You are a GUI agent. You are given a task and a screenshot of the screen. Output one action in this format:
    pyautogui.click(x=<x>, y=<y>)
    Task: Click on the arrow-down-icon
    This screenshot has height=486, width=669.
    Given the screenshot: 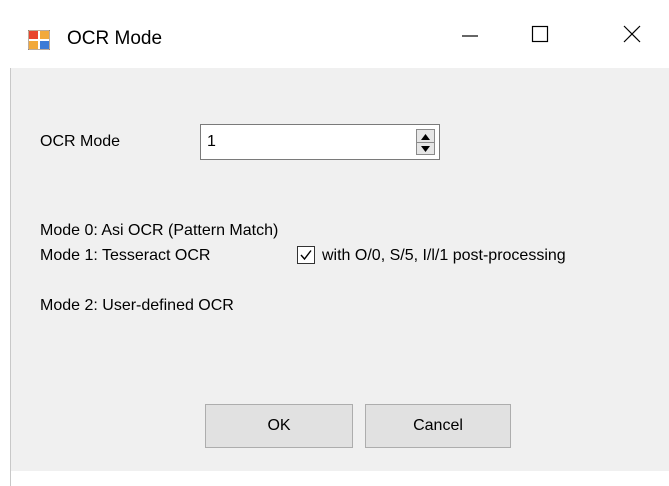 What is the action you would take?
    pyautogui.click(x=425, y=148)
    